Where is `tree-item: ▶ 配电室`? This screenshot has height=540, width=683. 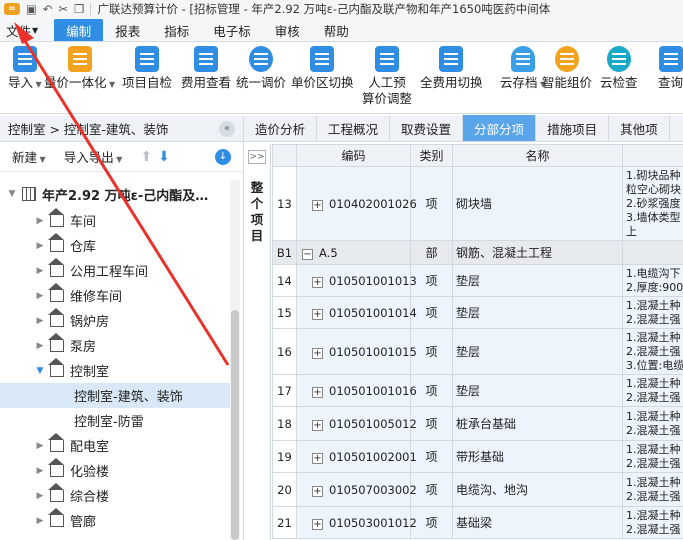
tree-item: ▶ 配电室 is located at coordinates (115, 445).